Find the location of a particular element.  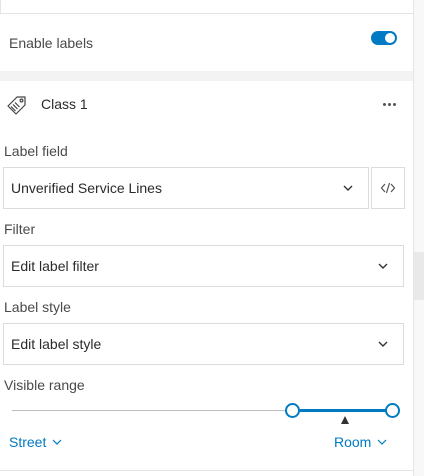

more-options-button is located at coordinates (389, 104).